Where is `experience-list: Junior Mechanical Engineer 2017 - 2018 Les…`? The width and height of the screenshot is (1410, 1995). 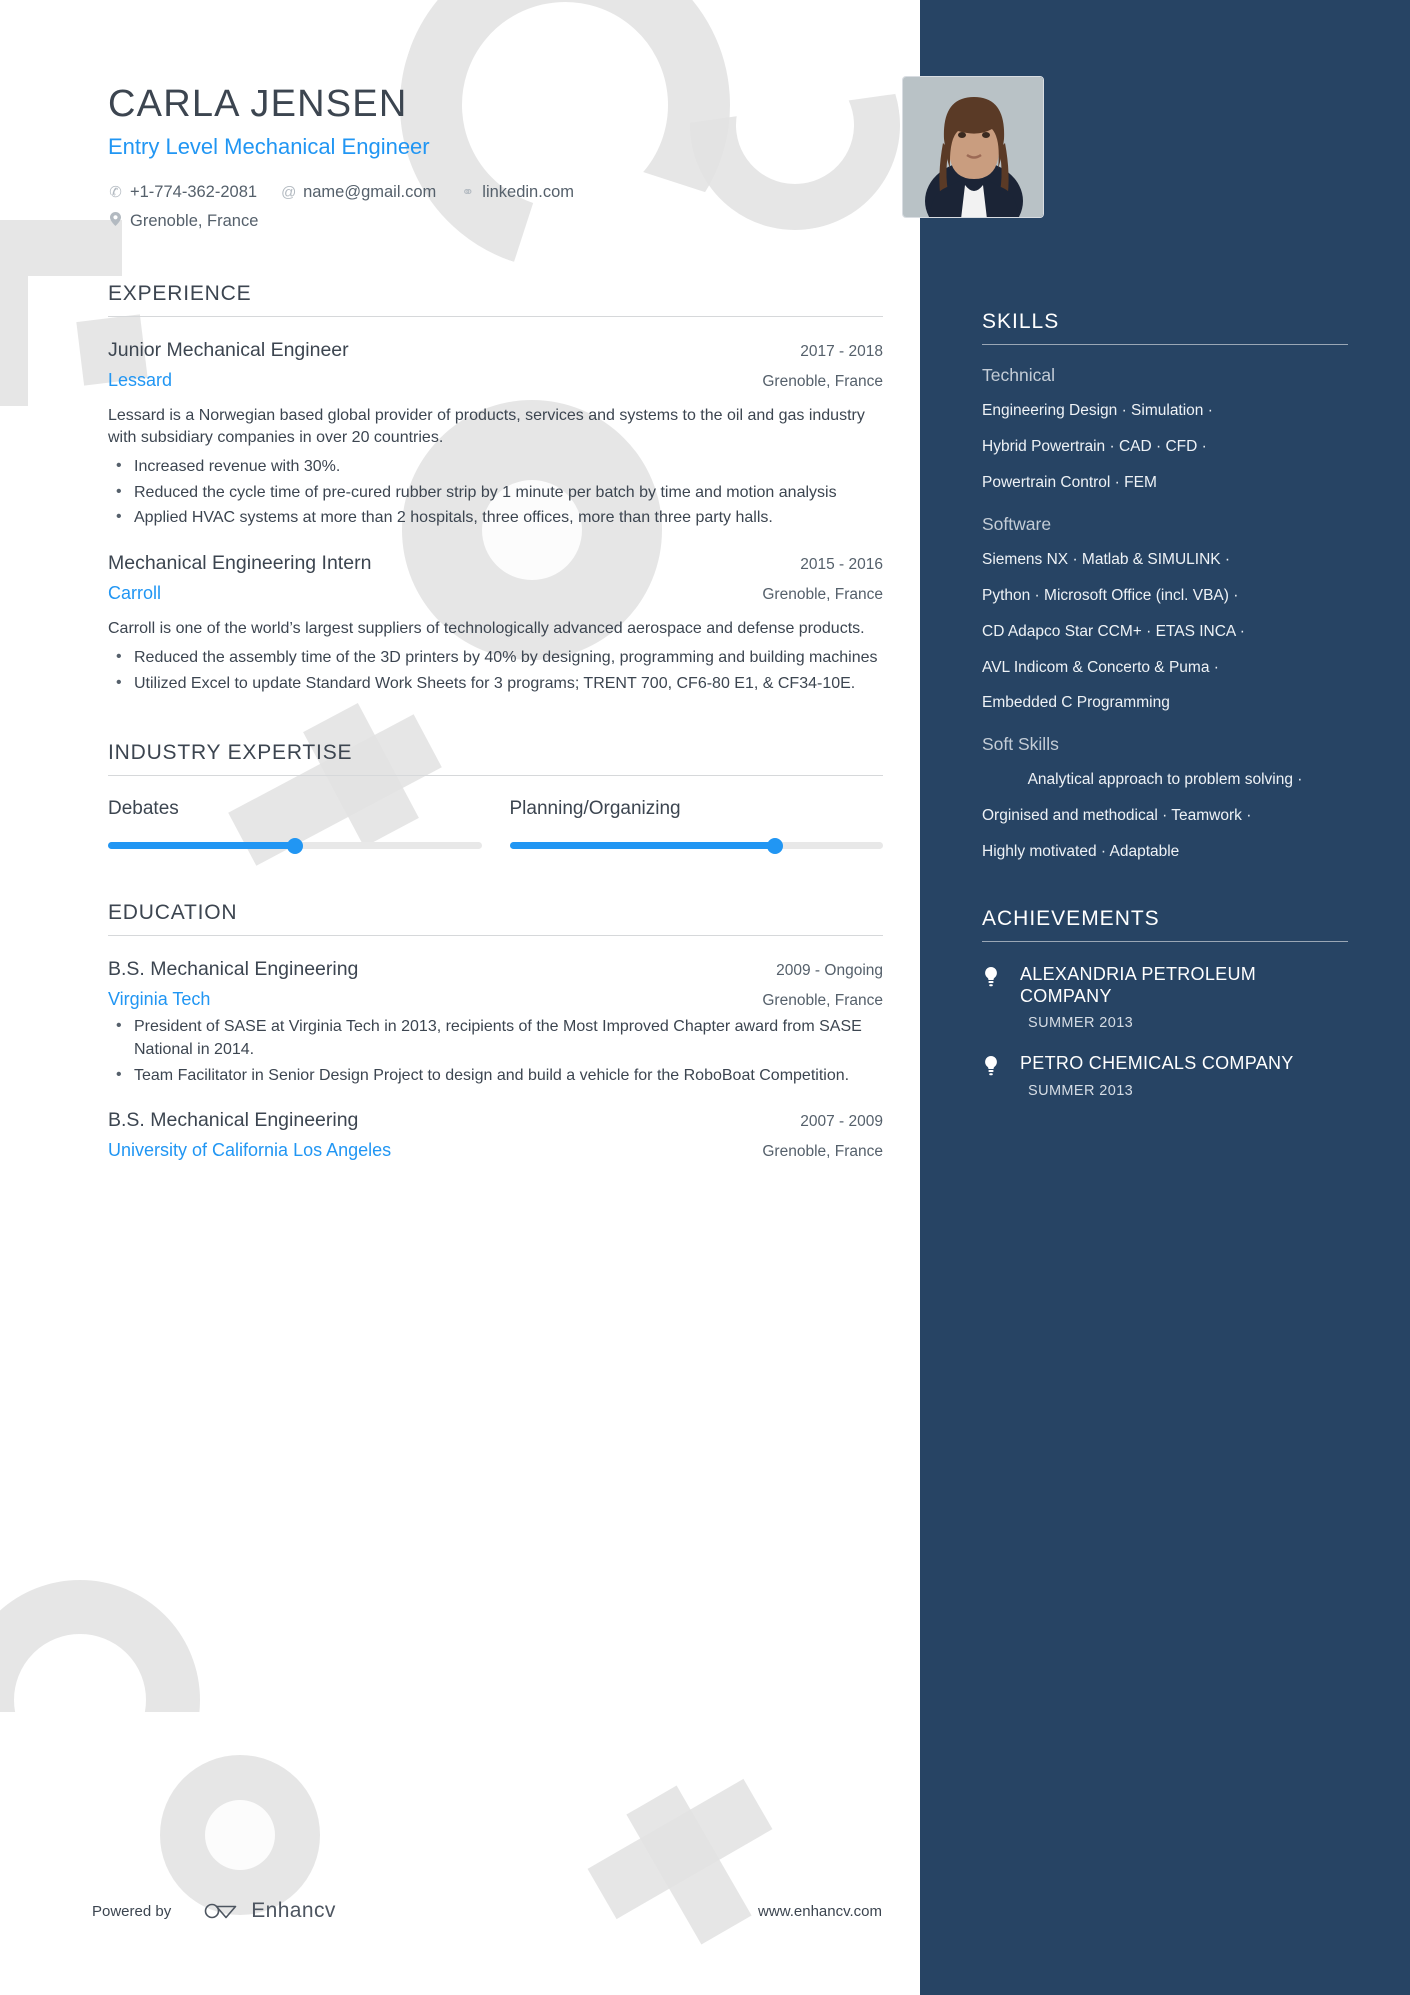
experience-list: Junior Mechanical Engineer 2017 - 2018 Les… is located at coordinates (495, 517).